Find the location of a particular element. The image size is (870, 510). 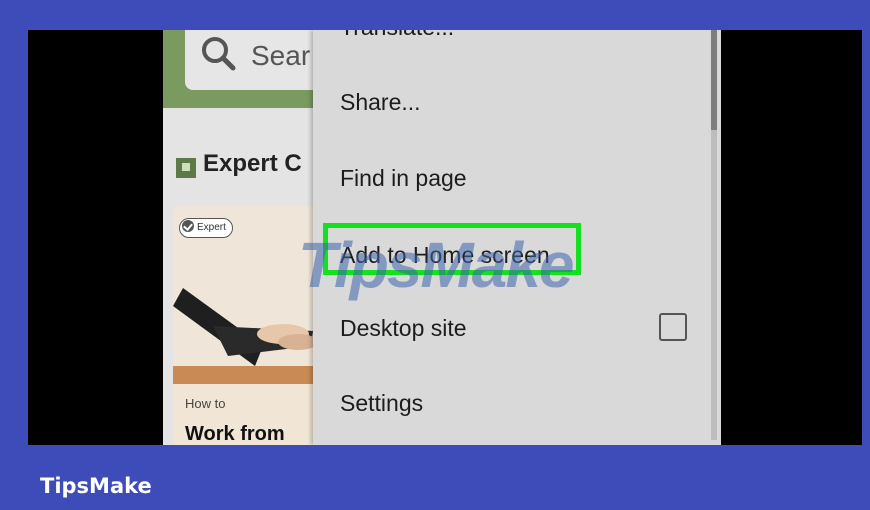

section-title: Expert C is located at coordinates (252, 163).